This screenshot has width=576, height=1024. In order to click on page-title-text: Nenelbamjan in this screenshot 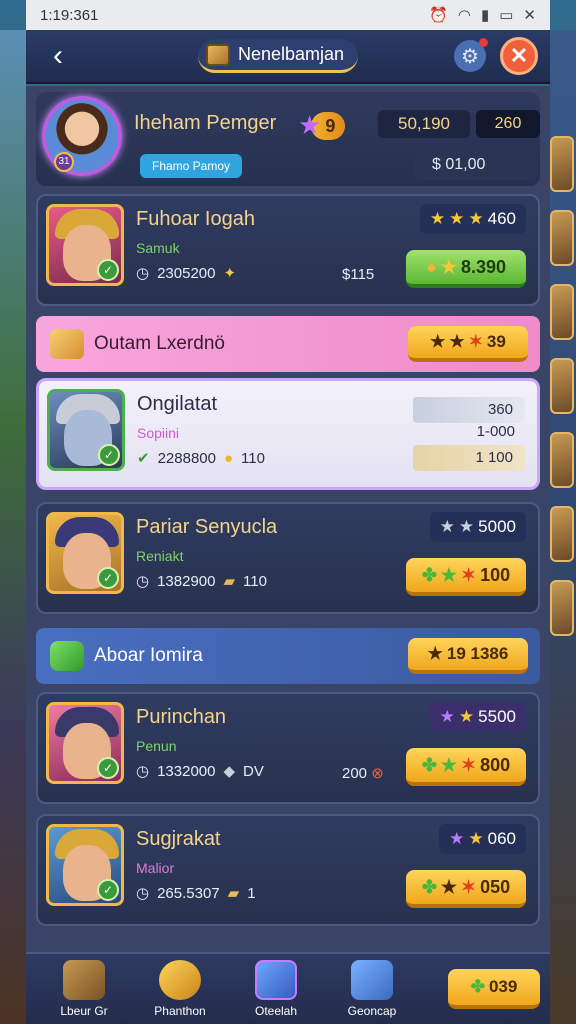, I will do `click(291, 54)`.